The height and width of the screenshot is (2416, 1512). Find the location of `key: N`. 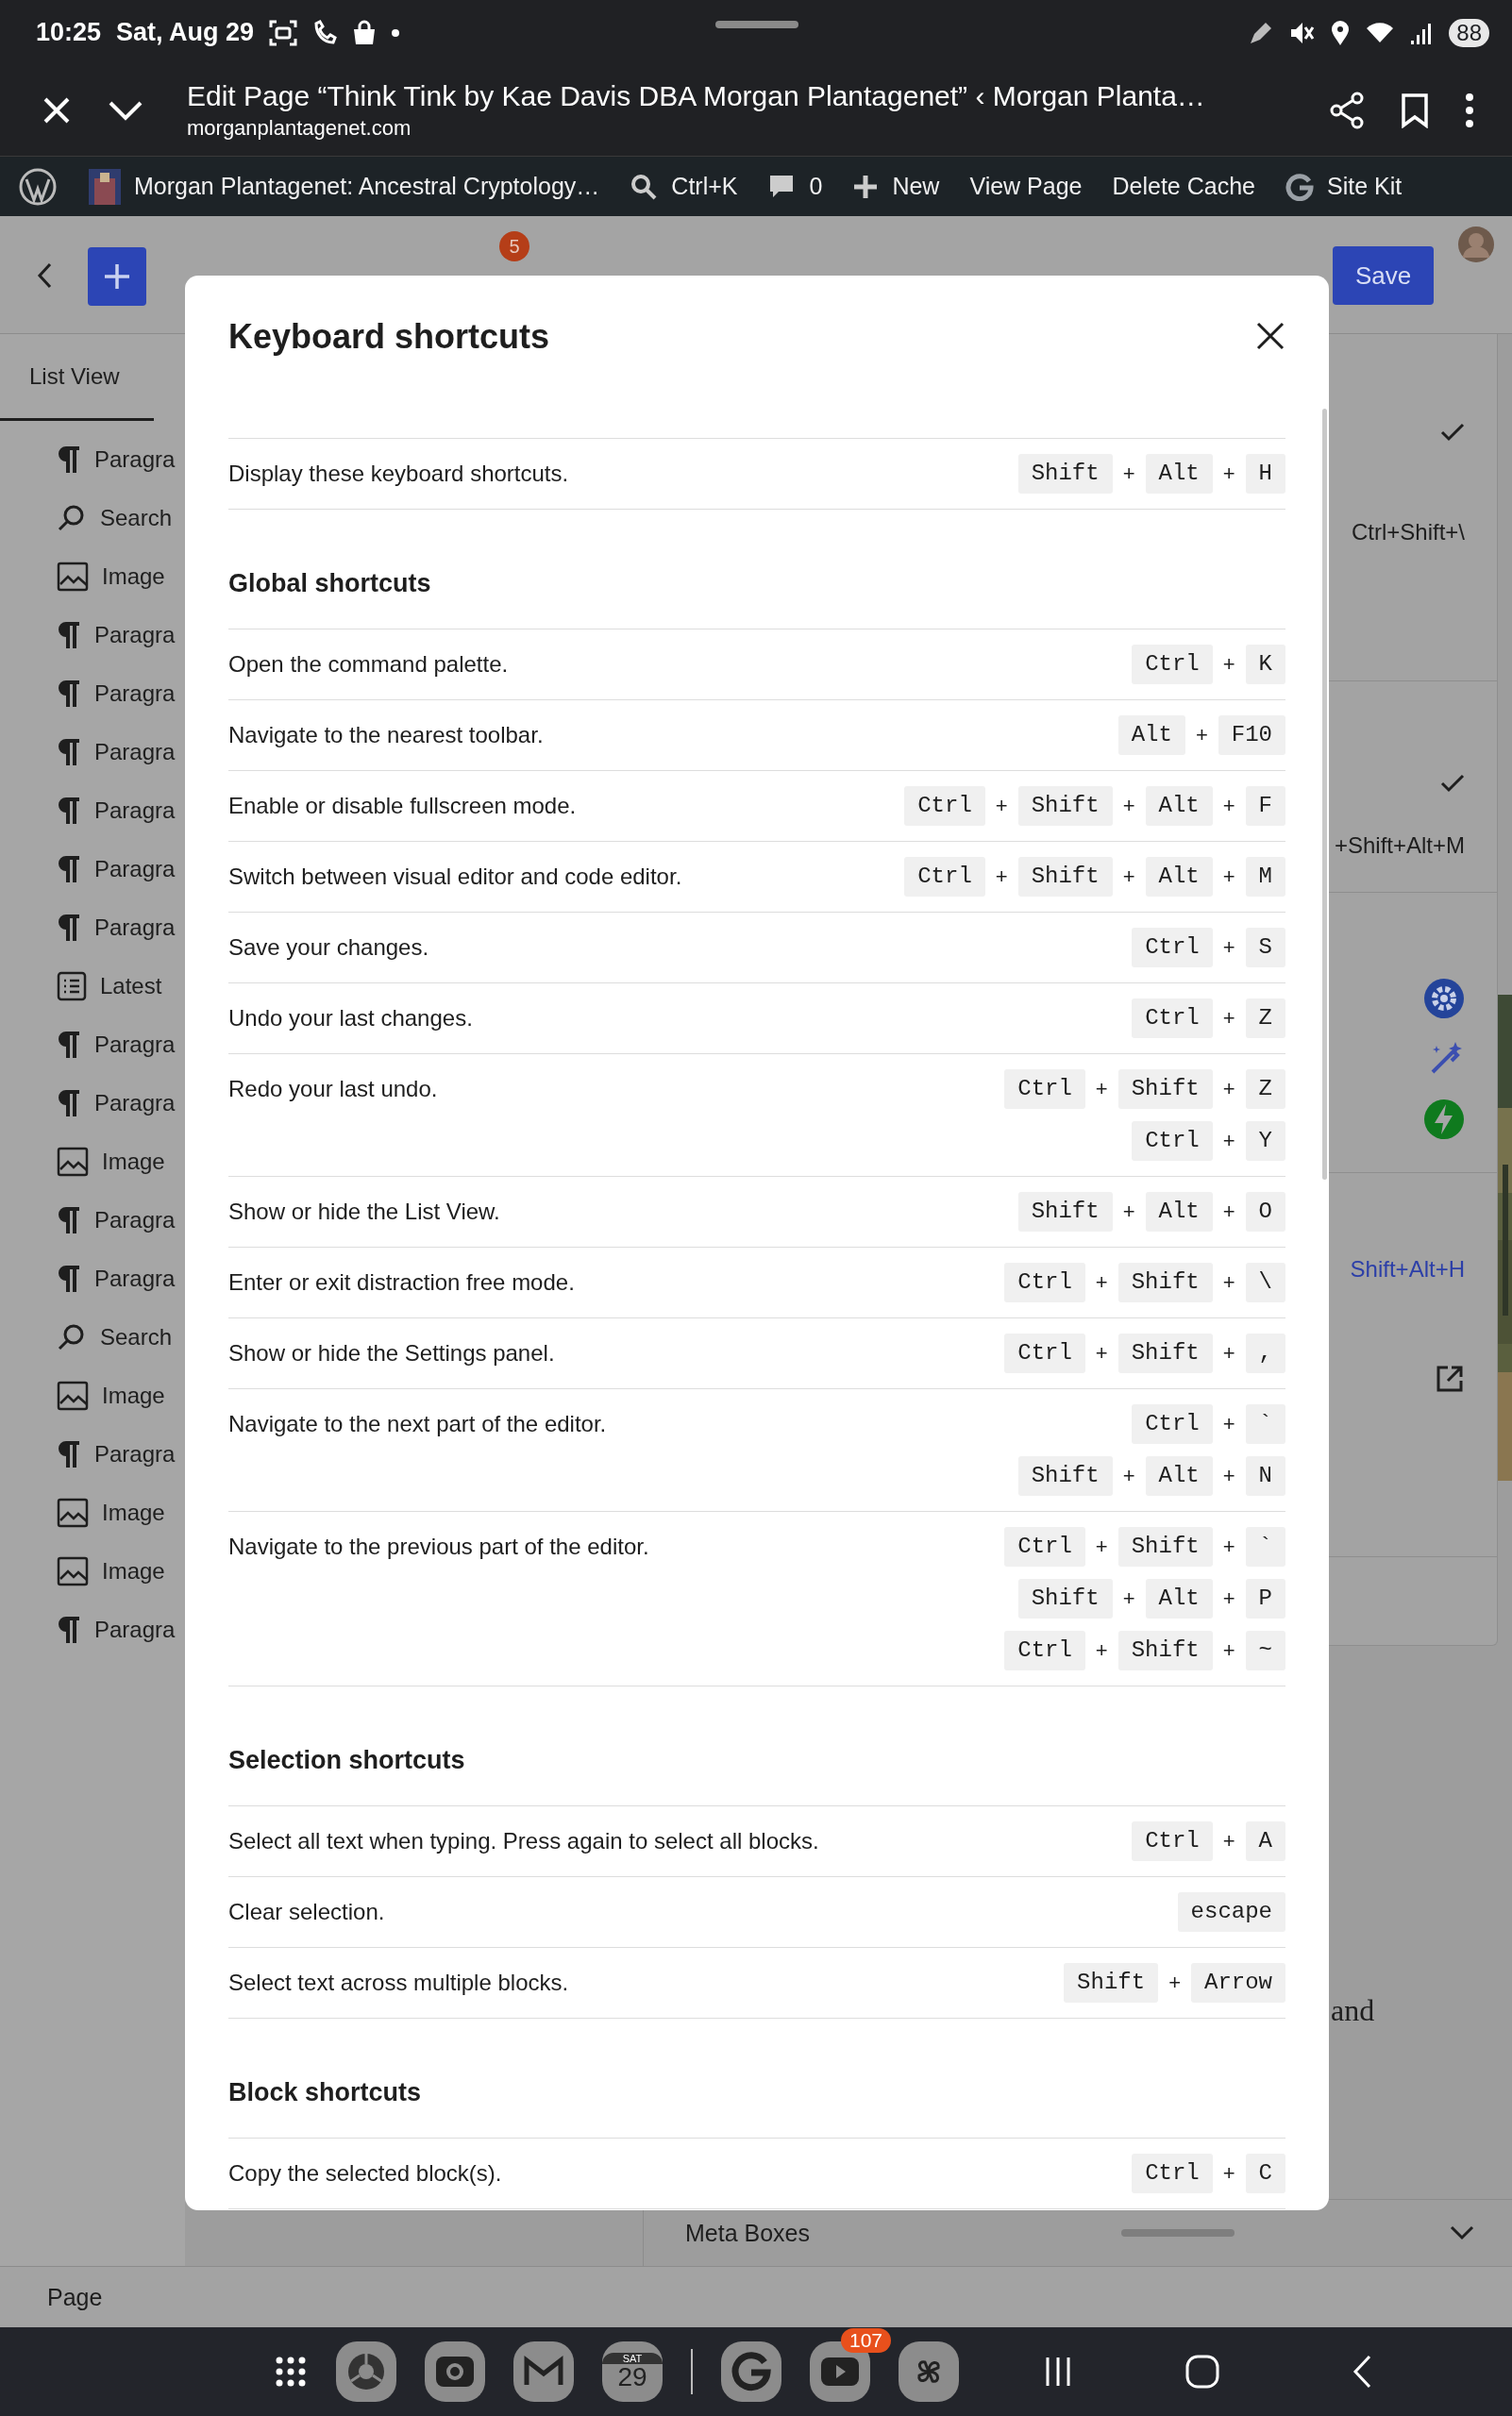

key: N is located at coordinates (1265, 1476).